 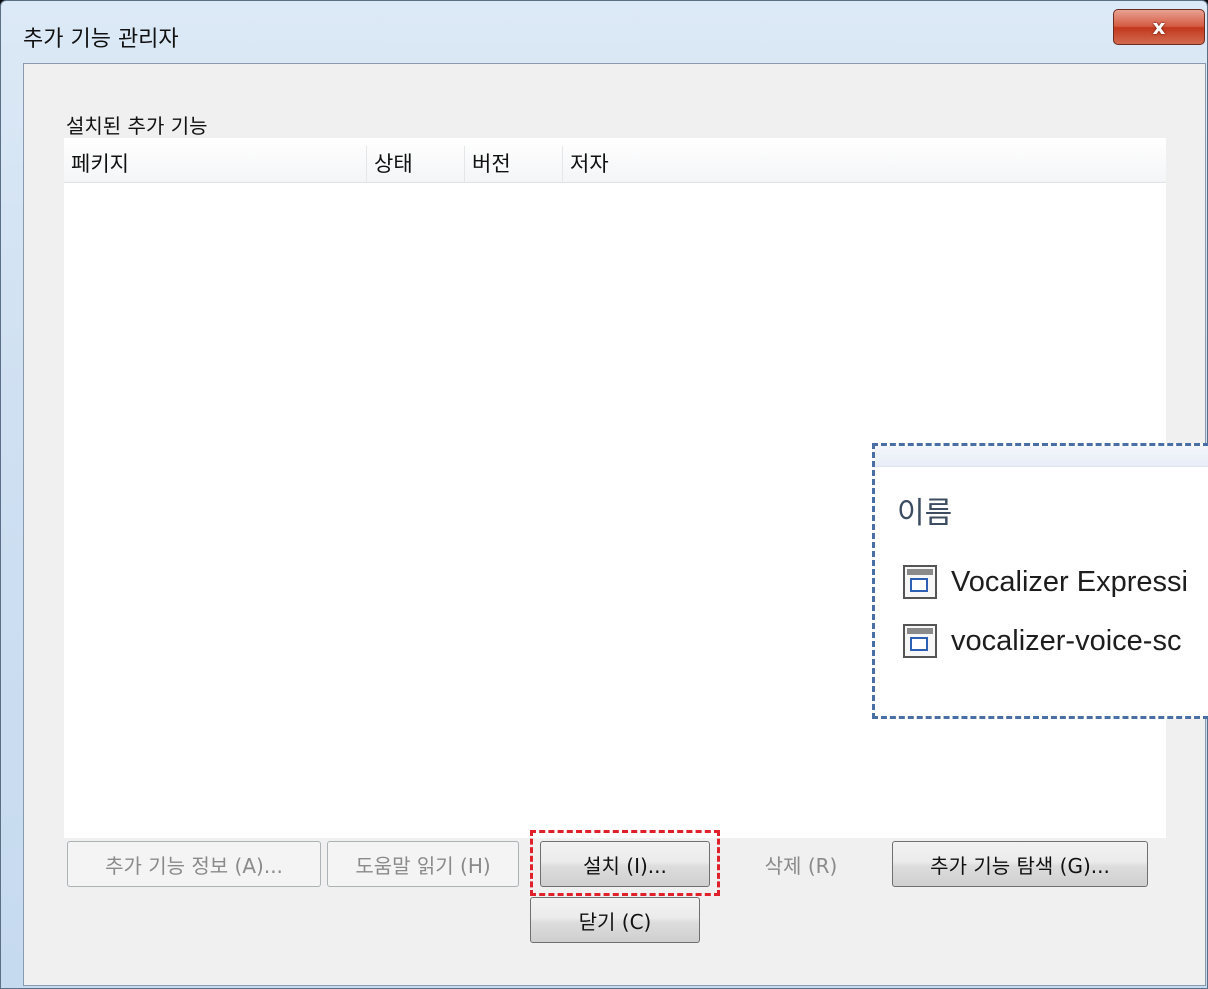 What do you see at coordinates (1069, 581) in the screenshot?
I see `file-name: Vocalizer Expressi` at bounding box center [1069, 581].